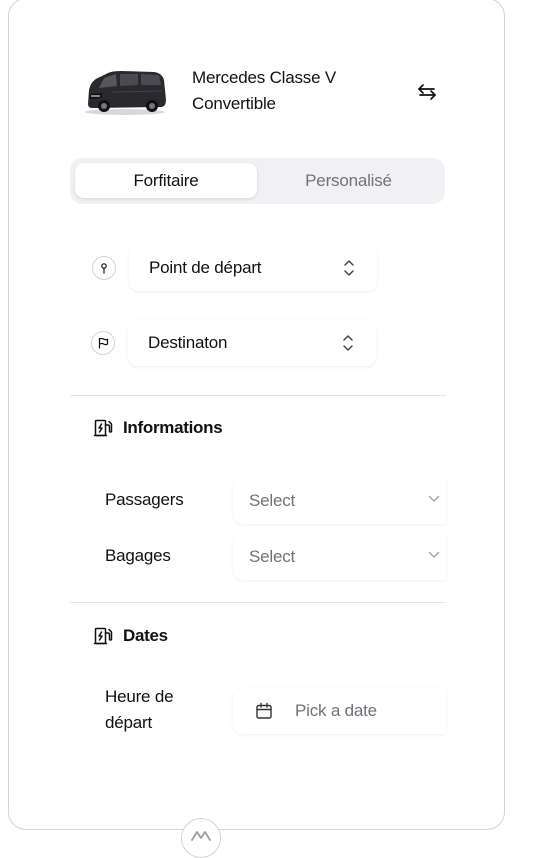  What do you see at coordinates (103, 343) in the screenshot?
I see `flag-icon` at bounding box center [103, 343].